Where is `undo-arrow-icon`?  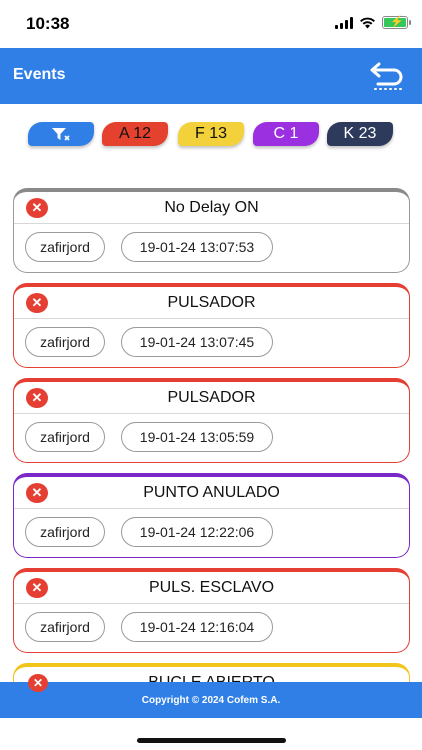
undo-arrow-icon is located at coordinates (386, 76).